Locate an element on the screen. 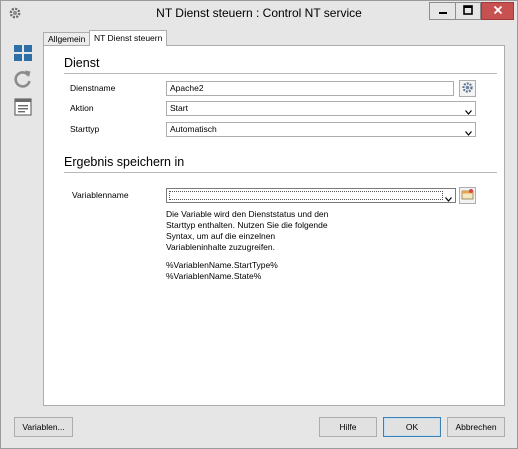 The height and width of the screenshot is (449, 518). close-button is located at coordinates (497, 11).